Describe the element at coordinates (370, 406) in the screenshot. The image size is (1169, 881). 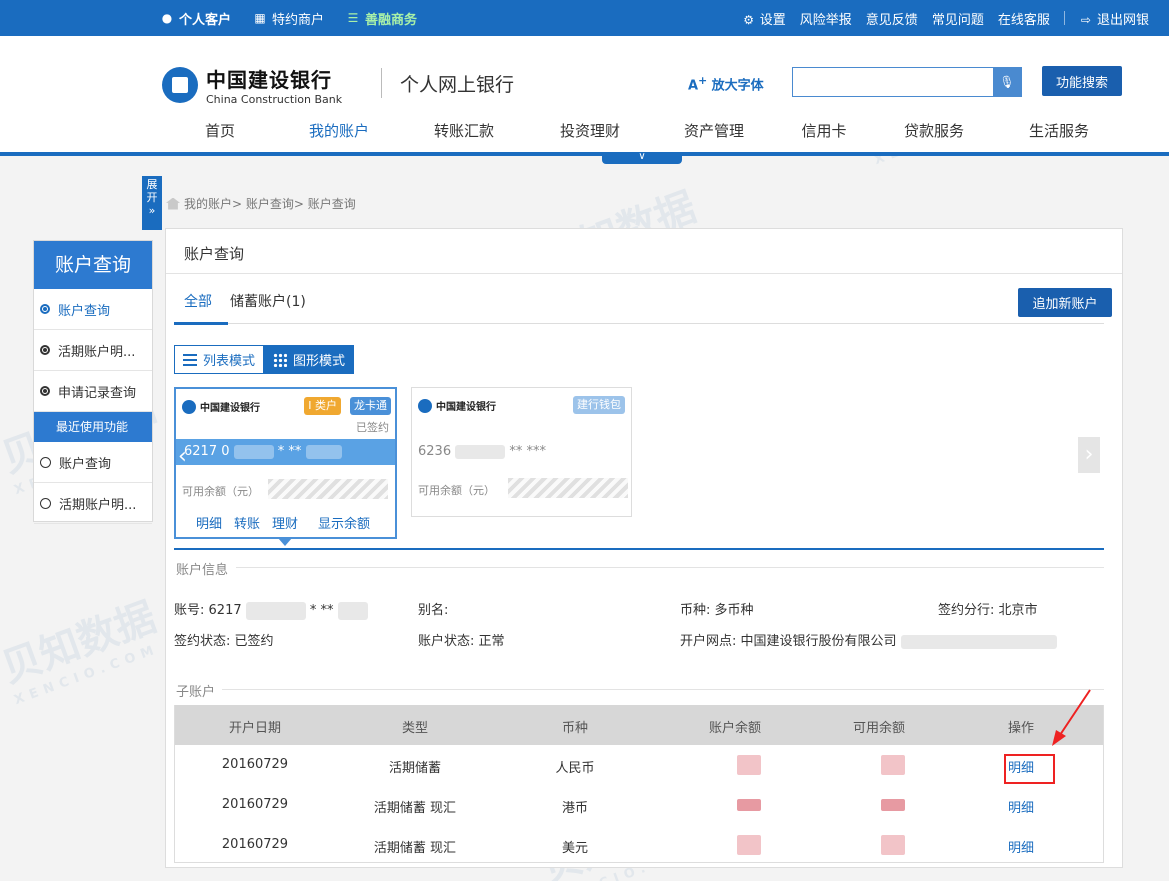
I see `card-type-badge: 龙卡通` at that location.